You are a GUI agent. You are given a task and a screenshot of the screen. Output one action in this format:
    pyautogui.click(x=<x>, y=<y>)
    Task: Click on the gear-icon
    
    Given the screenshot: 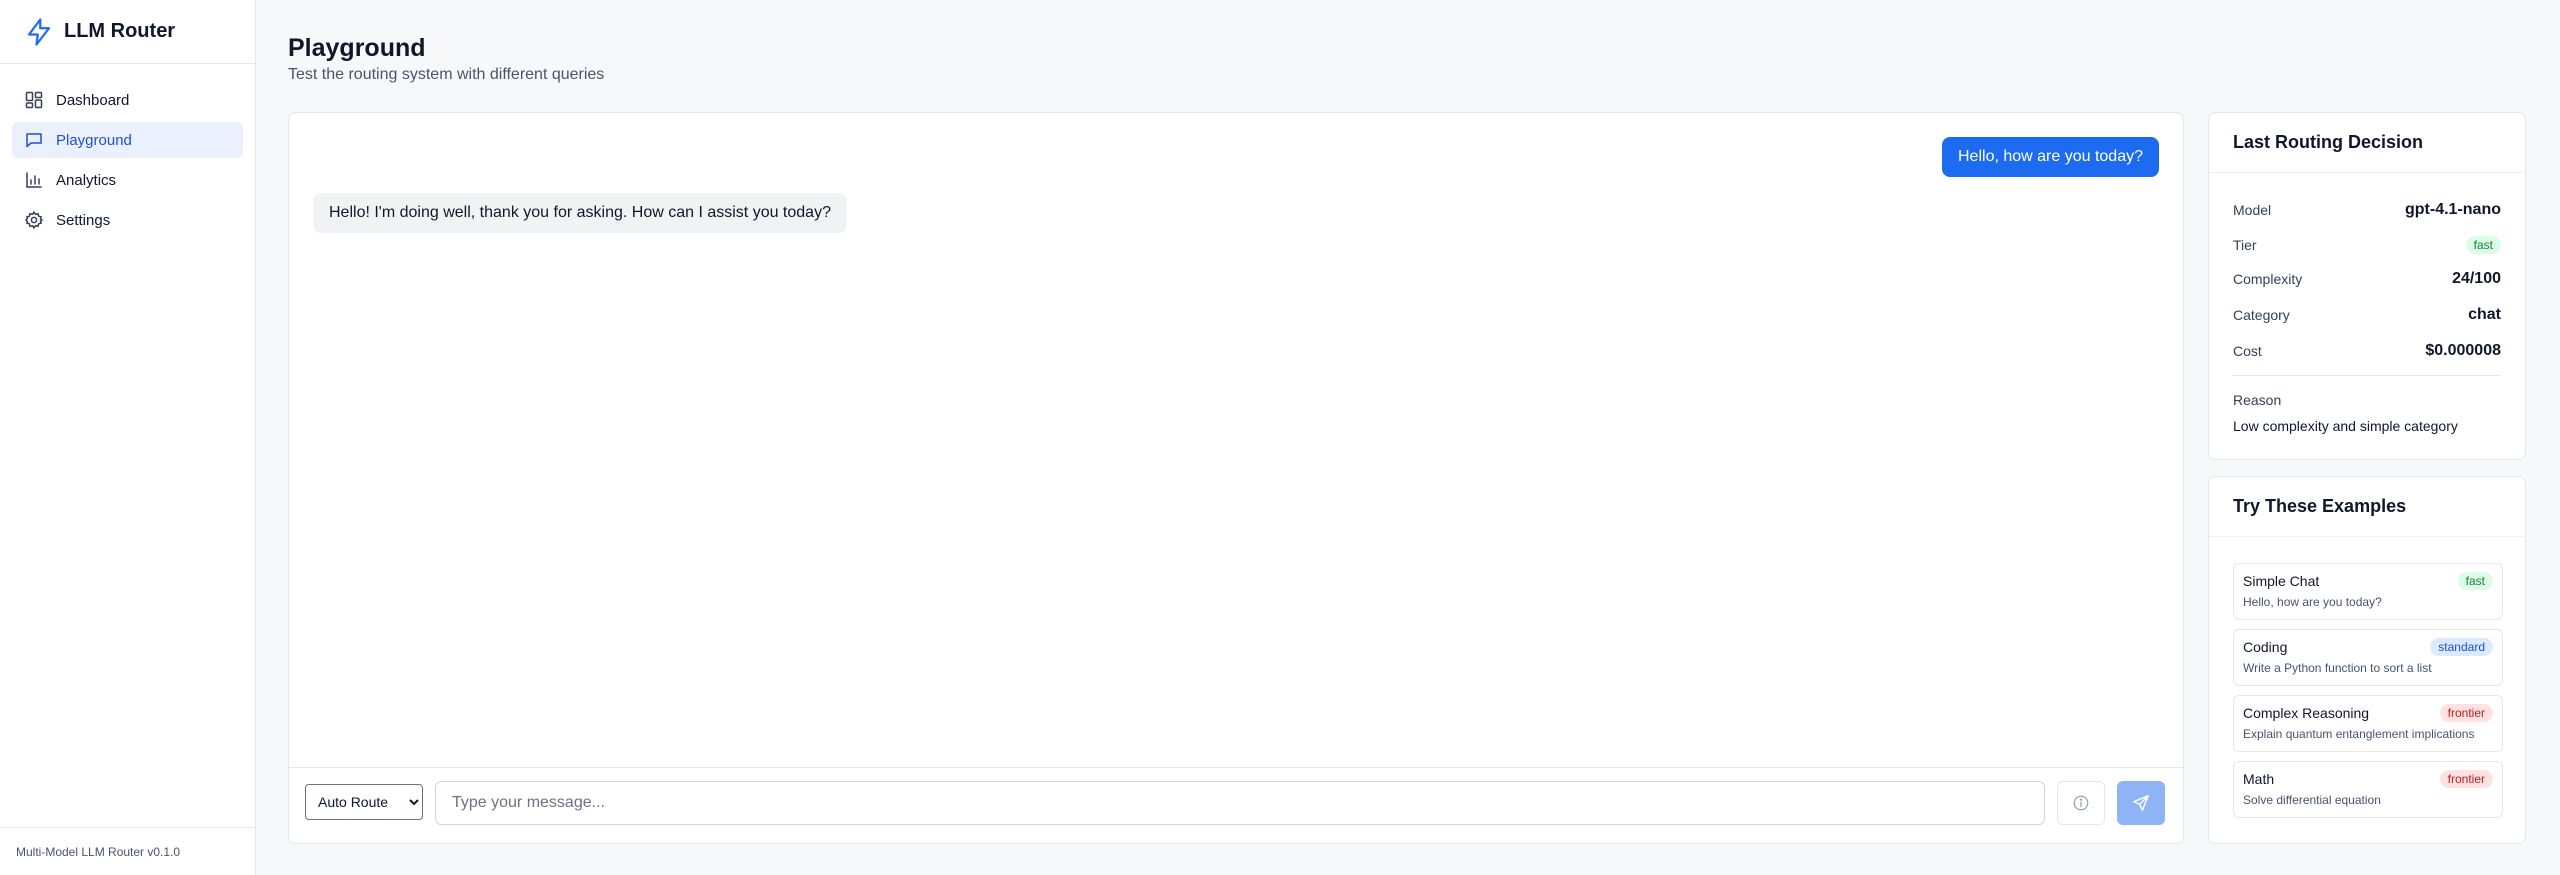 What is the action you would take?
    pyautogui.click(x=34, y=220)
    